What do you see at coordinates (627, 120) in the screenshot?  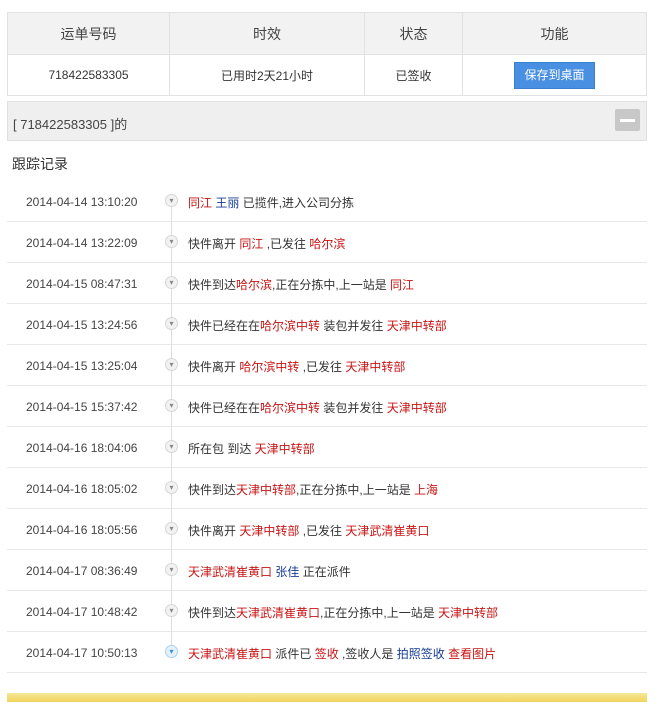 I see `minus-icon` at bounding box center [627, 120].